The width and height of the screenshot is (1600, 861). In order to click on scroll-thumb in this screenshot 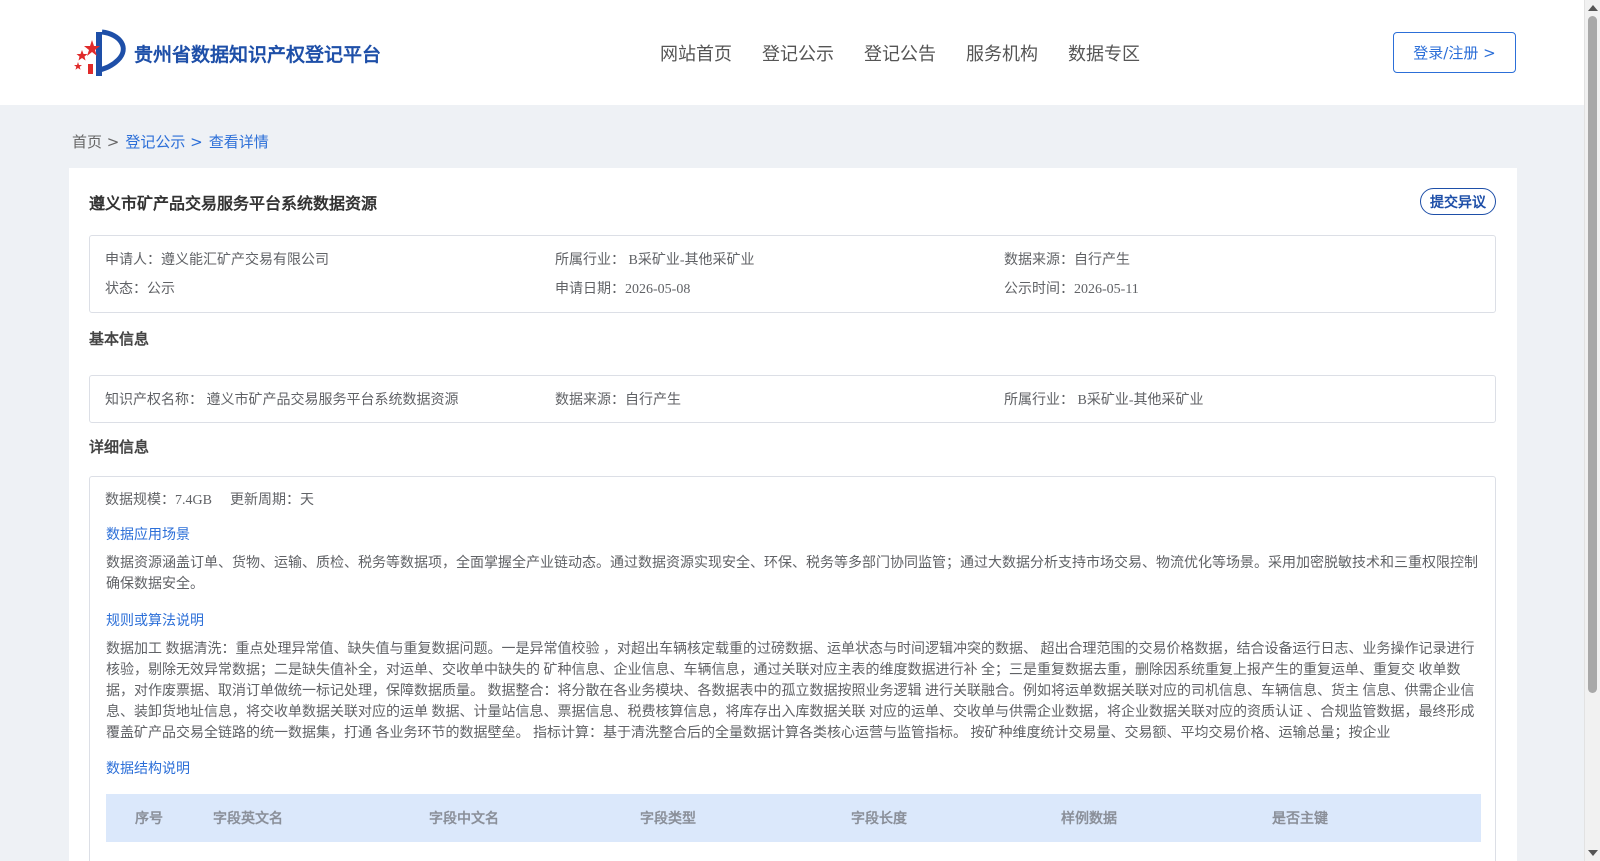, I will do `click(1592, 354)`.